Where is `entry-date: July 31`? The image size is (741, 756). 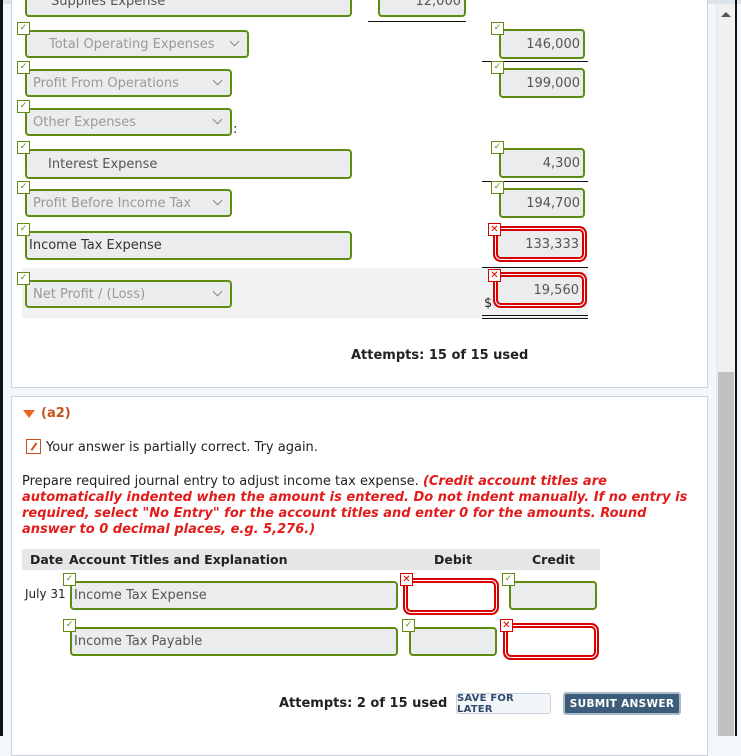 entry-date: July 31 is located at coordinates (45, 594).